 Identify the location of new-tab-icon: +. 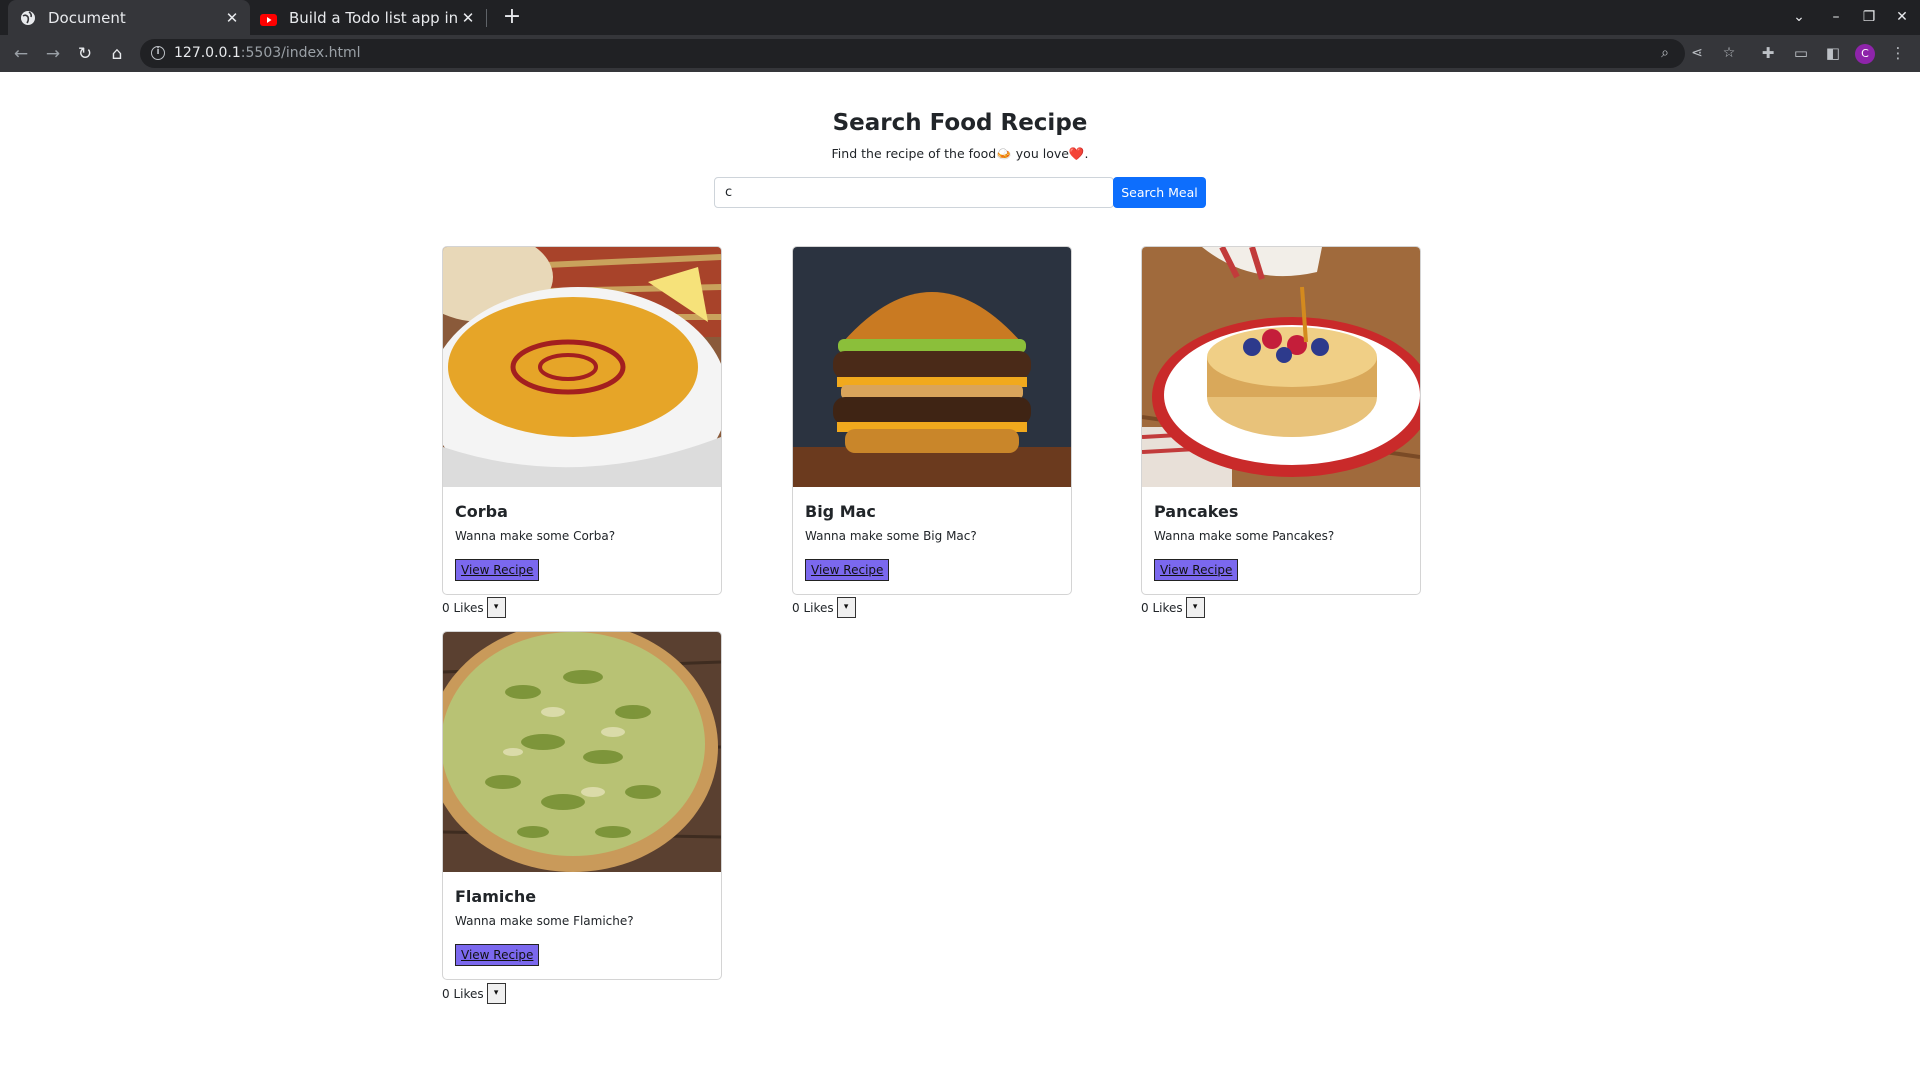
(512, 17).